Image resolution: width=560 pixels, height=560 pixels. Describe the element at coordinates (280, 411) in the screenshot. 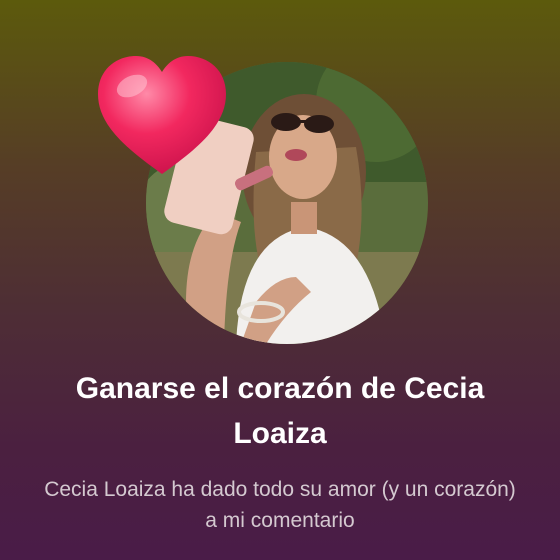

I see `achievement-title: Ganarse el corazón de Cecia Loaiza` at that location.